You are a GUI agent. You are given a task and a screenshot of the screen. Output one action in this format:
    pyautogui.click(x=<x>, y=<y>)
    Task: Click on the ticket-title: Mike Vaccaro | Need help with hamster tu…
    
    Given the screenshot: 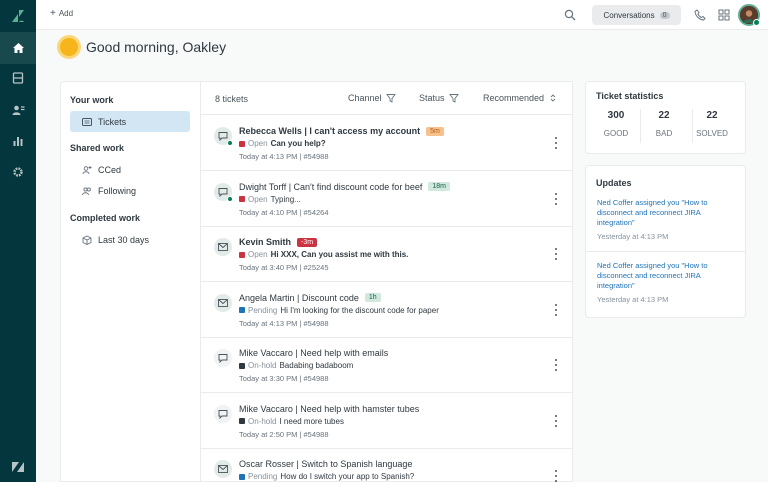 What is the action you would take?
    pyautogui.click(x=329, y=409)
    